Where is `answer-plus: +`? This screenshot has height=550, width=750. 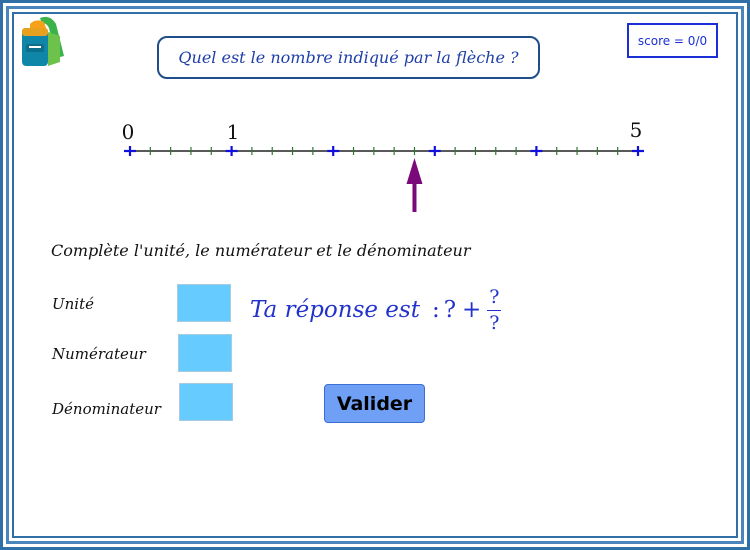
answer-plus: + is located at coordinates (472, 310).